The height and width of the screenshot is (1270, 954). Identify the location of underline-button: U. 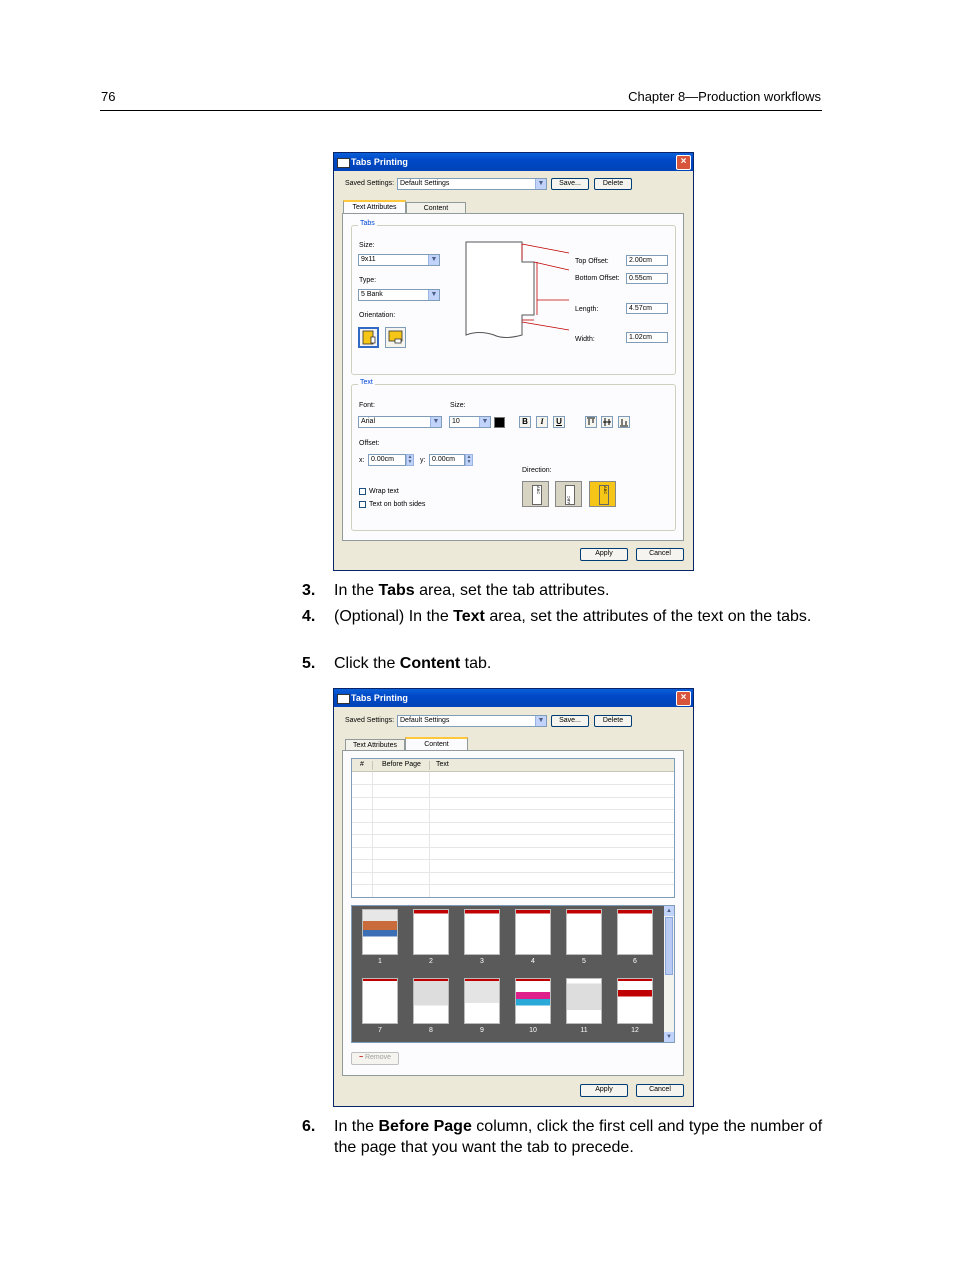
(559, 422).